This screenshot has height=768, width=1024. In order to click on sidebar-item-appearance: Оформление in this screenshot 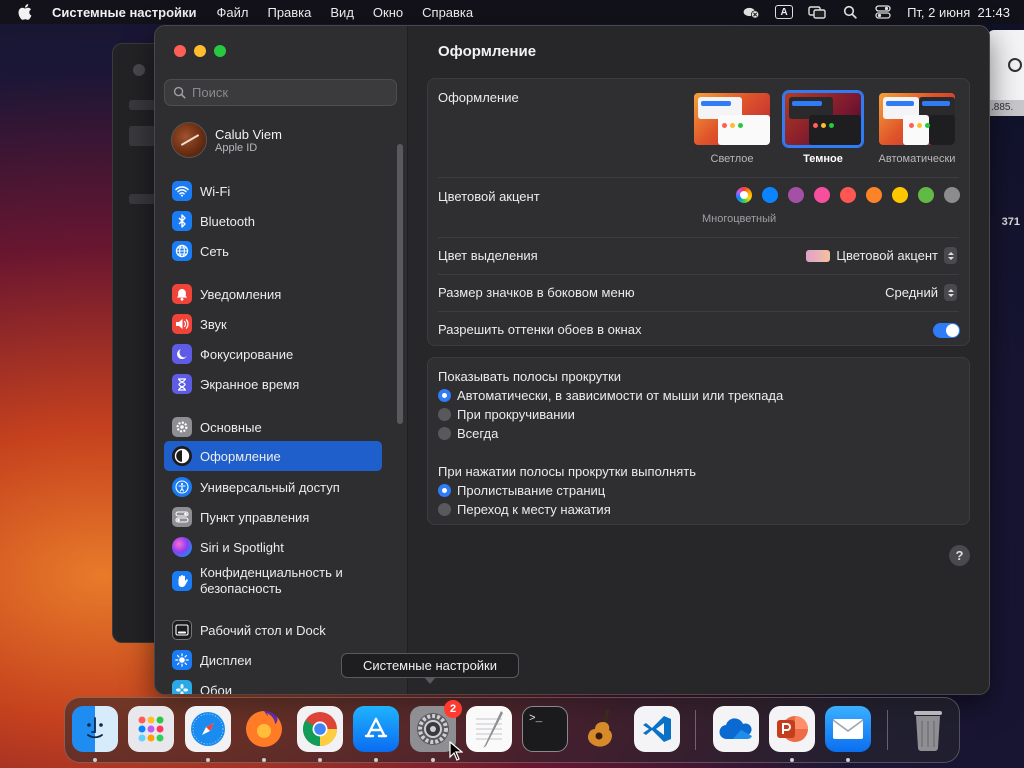, I will do `click(273, 456)`.